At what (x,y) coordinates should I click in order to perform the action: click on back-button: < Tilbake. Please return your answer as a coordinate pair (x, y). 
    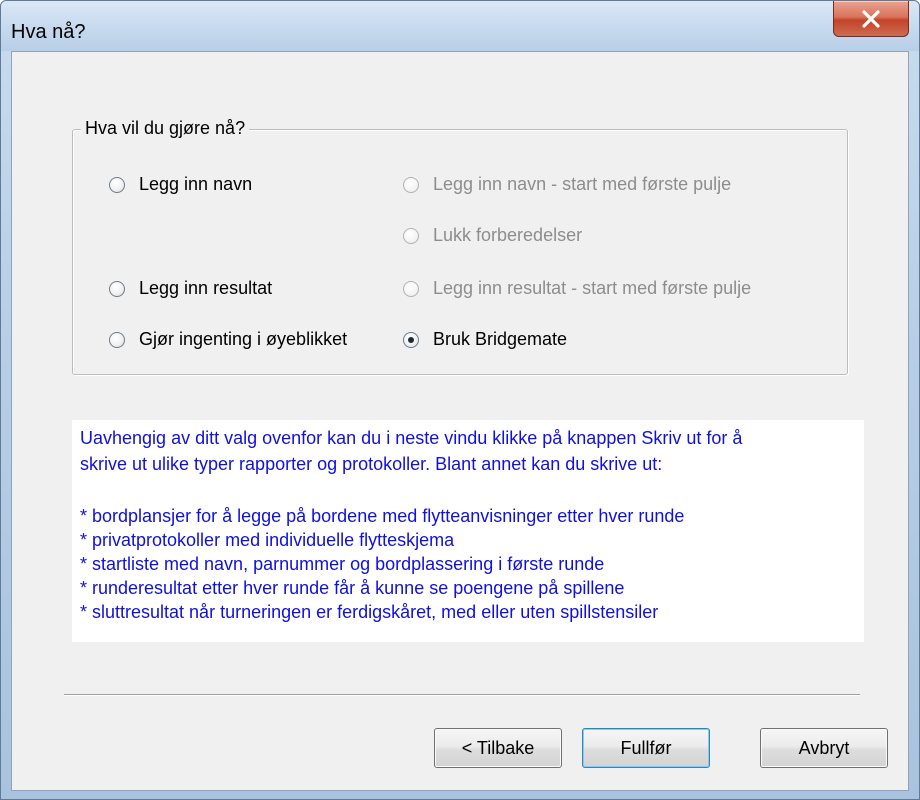
    Looking at the image, I should click on (498, 748).